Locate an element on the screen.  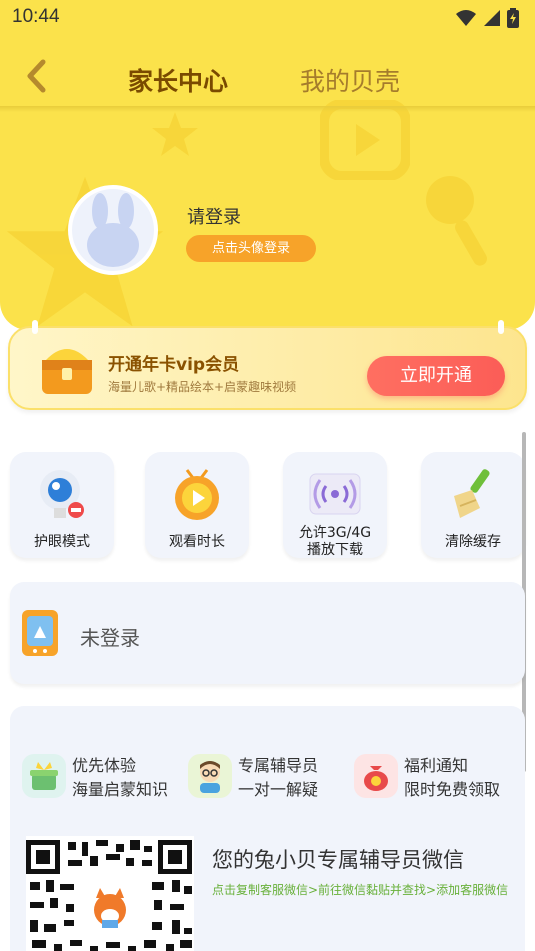
top-navigation: 家长中心 我的贝壳 is located at coordinates (267, 80).